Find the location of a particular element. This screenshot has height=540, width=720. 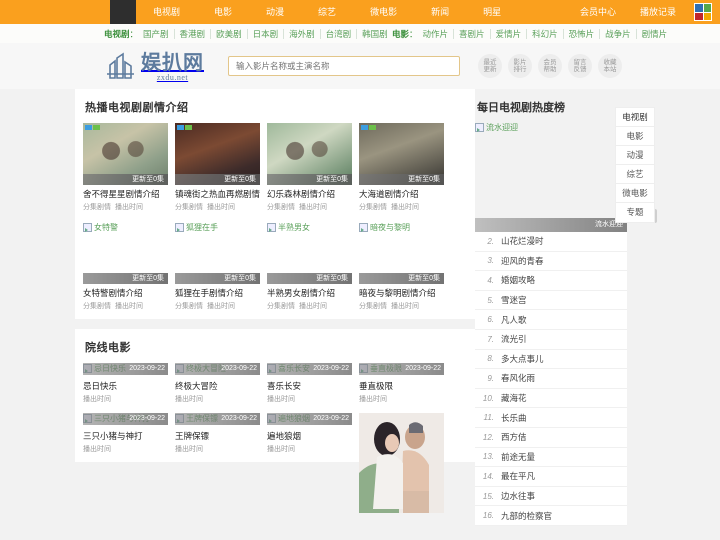

tv-card-title: 狐狸在手剧情介绍 is located at coordinates (217, 293).